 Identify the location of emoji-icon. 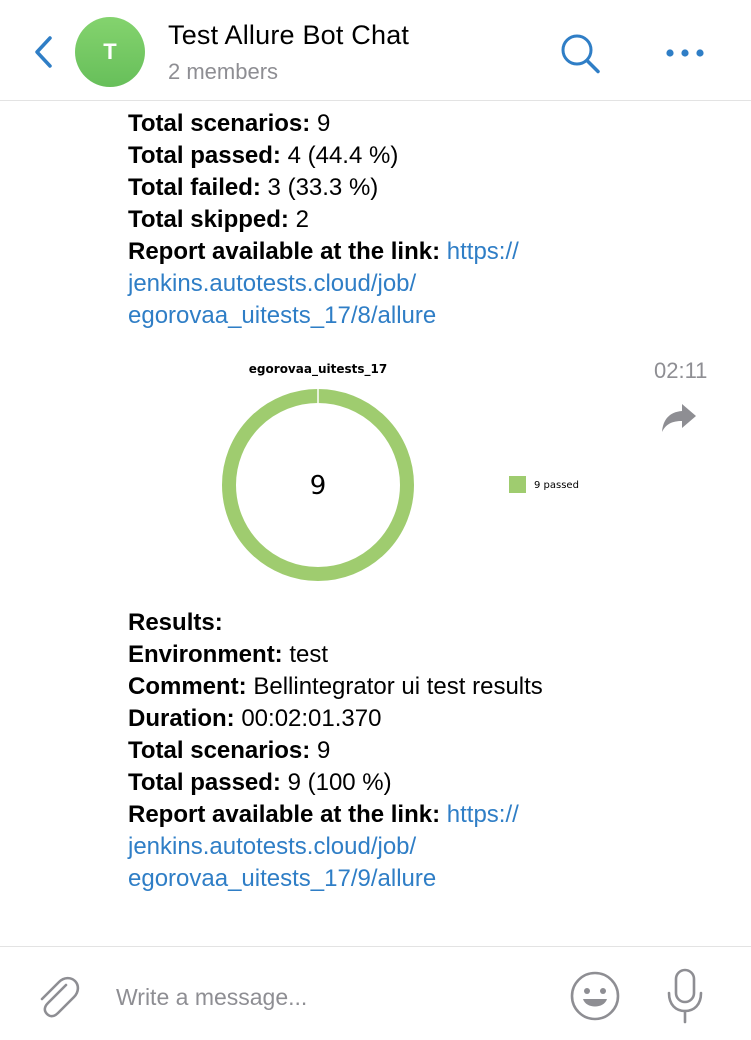
(595, 996).